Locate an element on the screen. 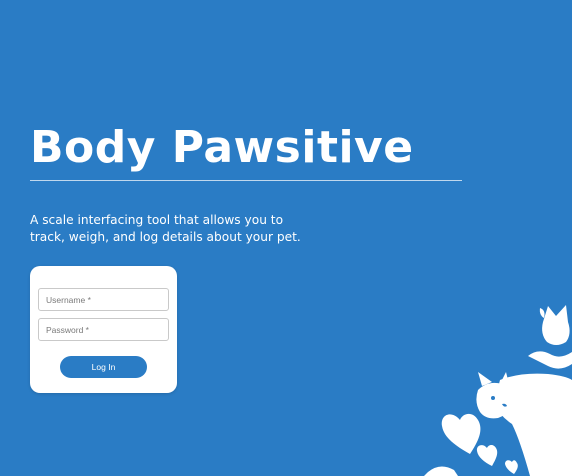 The height and width of the screenshot is (476, 572). cat-head-icon is located at coordinates (556, 325).